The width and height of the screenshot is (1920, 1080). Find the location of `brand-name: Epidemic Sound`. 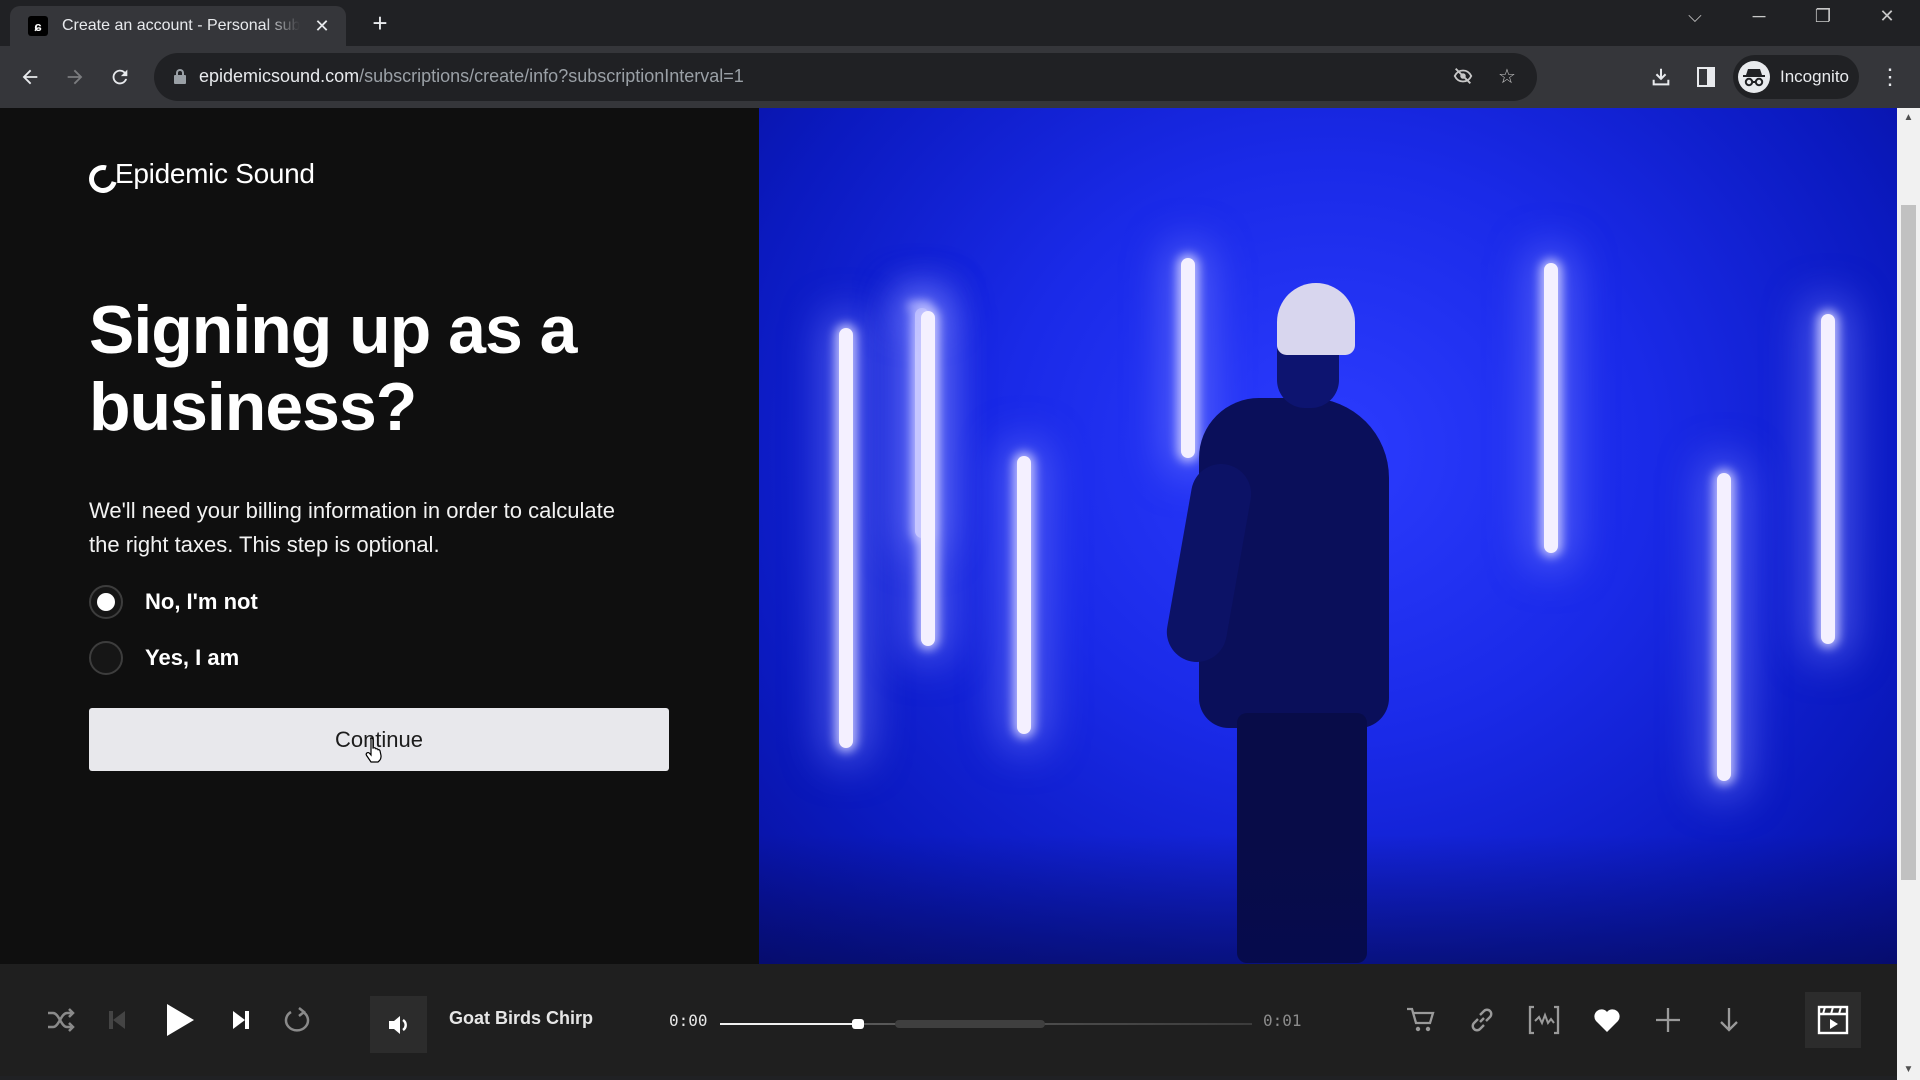

brand-name: Epidemic Sound is located at coordinates (215, 173).